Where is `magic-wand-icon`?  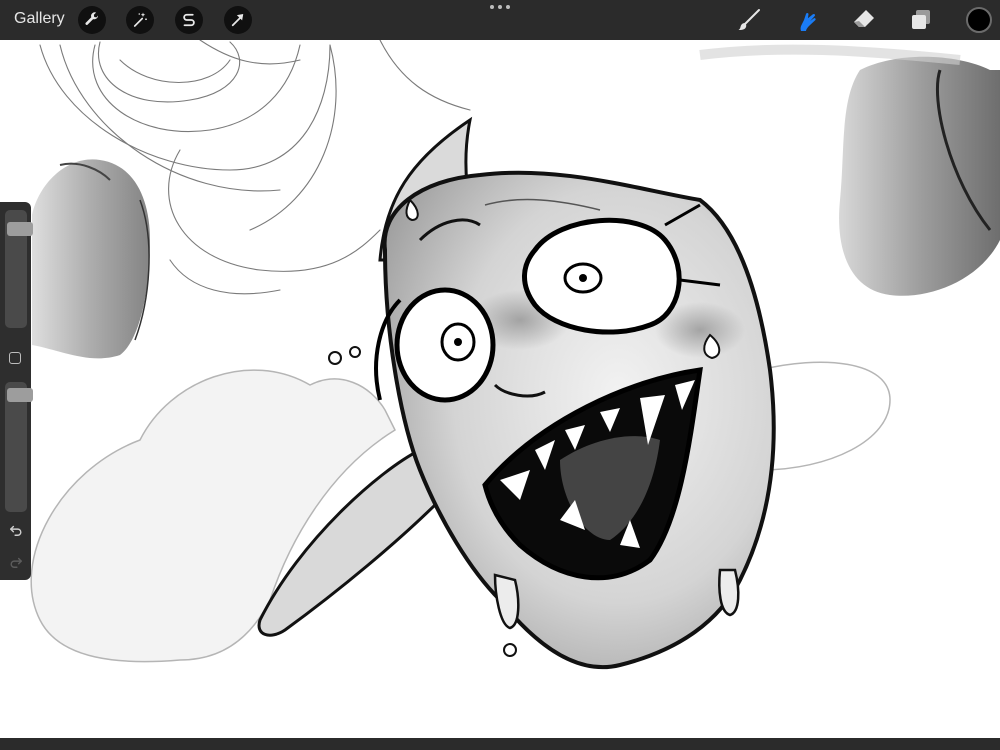
magic-wand-icon is located at coordinates (140, 19).